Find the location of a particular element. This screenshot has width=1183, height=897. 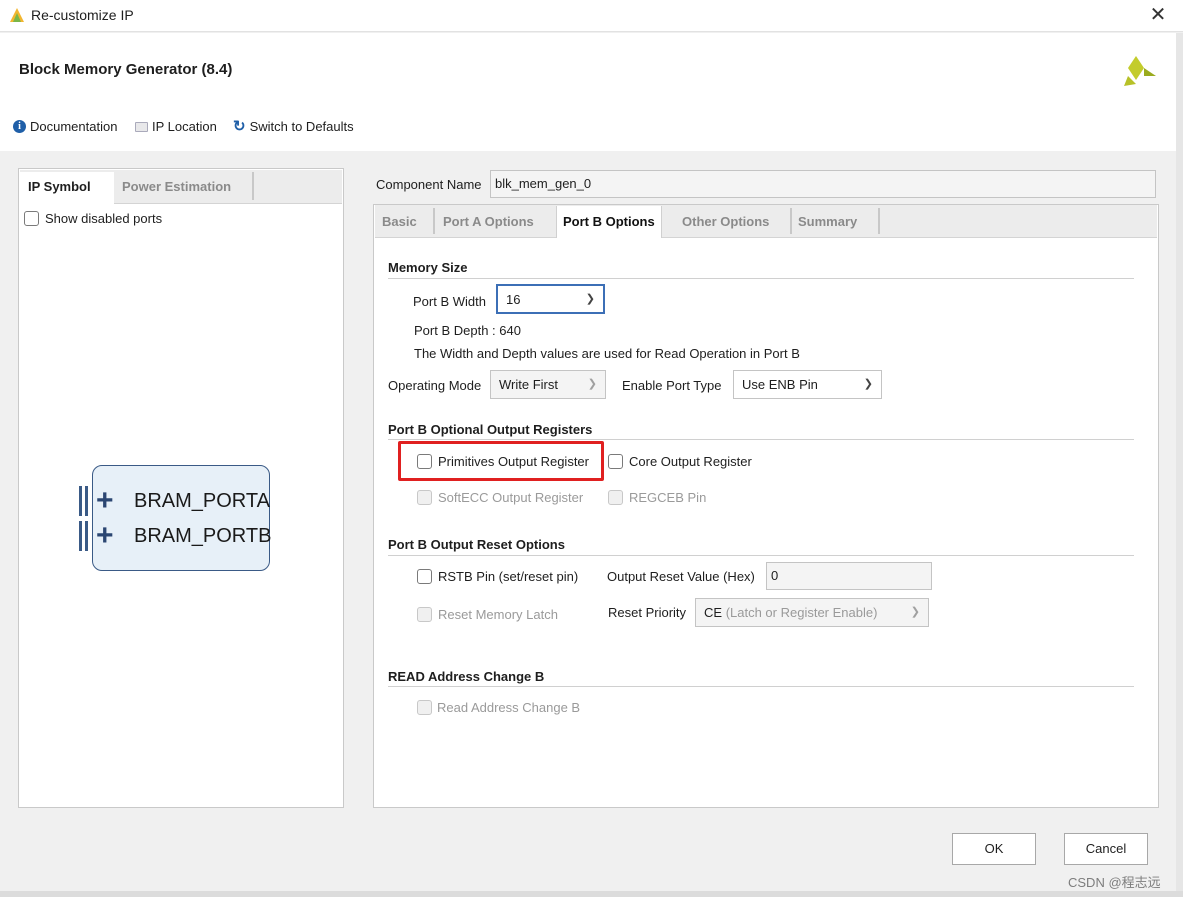

switch-defaults-link: ↻ Switch to Defaults is located at coordinates (293, 126).